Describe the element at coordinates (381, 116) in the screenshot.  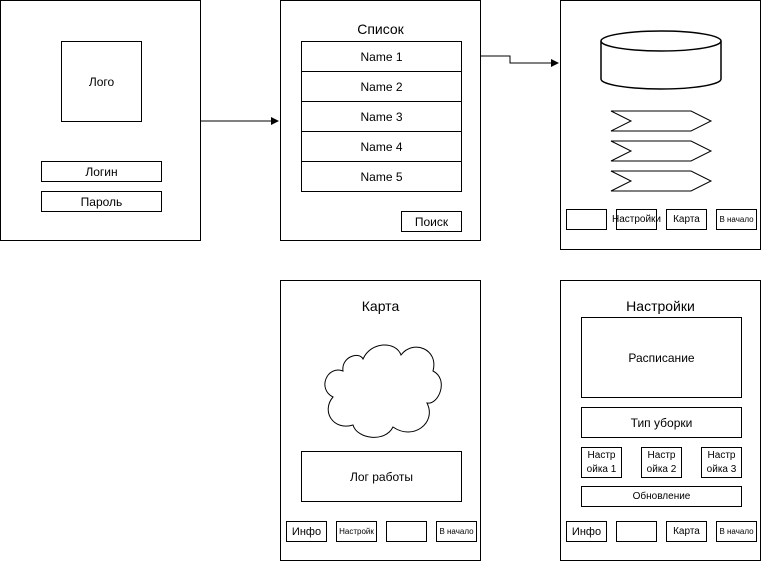
I see `list-item: Name 3` at that location.